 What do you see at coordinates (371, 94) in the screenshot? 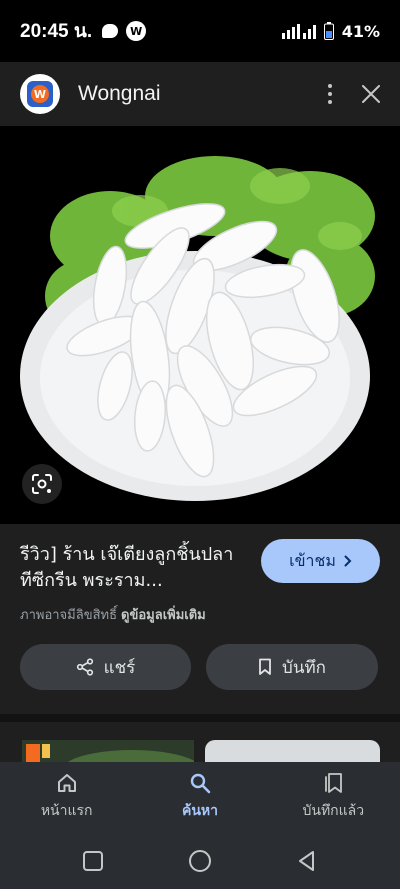
I see `close-icon` at bounding box center [371, 94].